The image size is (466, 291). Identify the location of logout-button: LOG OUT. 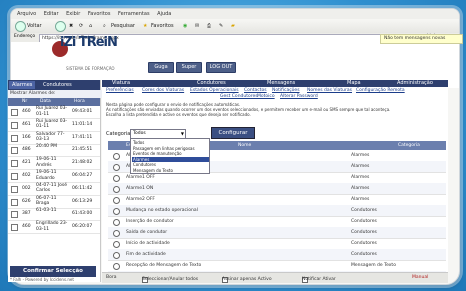
(221, 67).